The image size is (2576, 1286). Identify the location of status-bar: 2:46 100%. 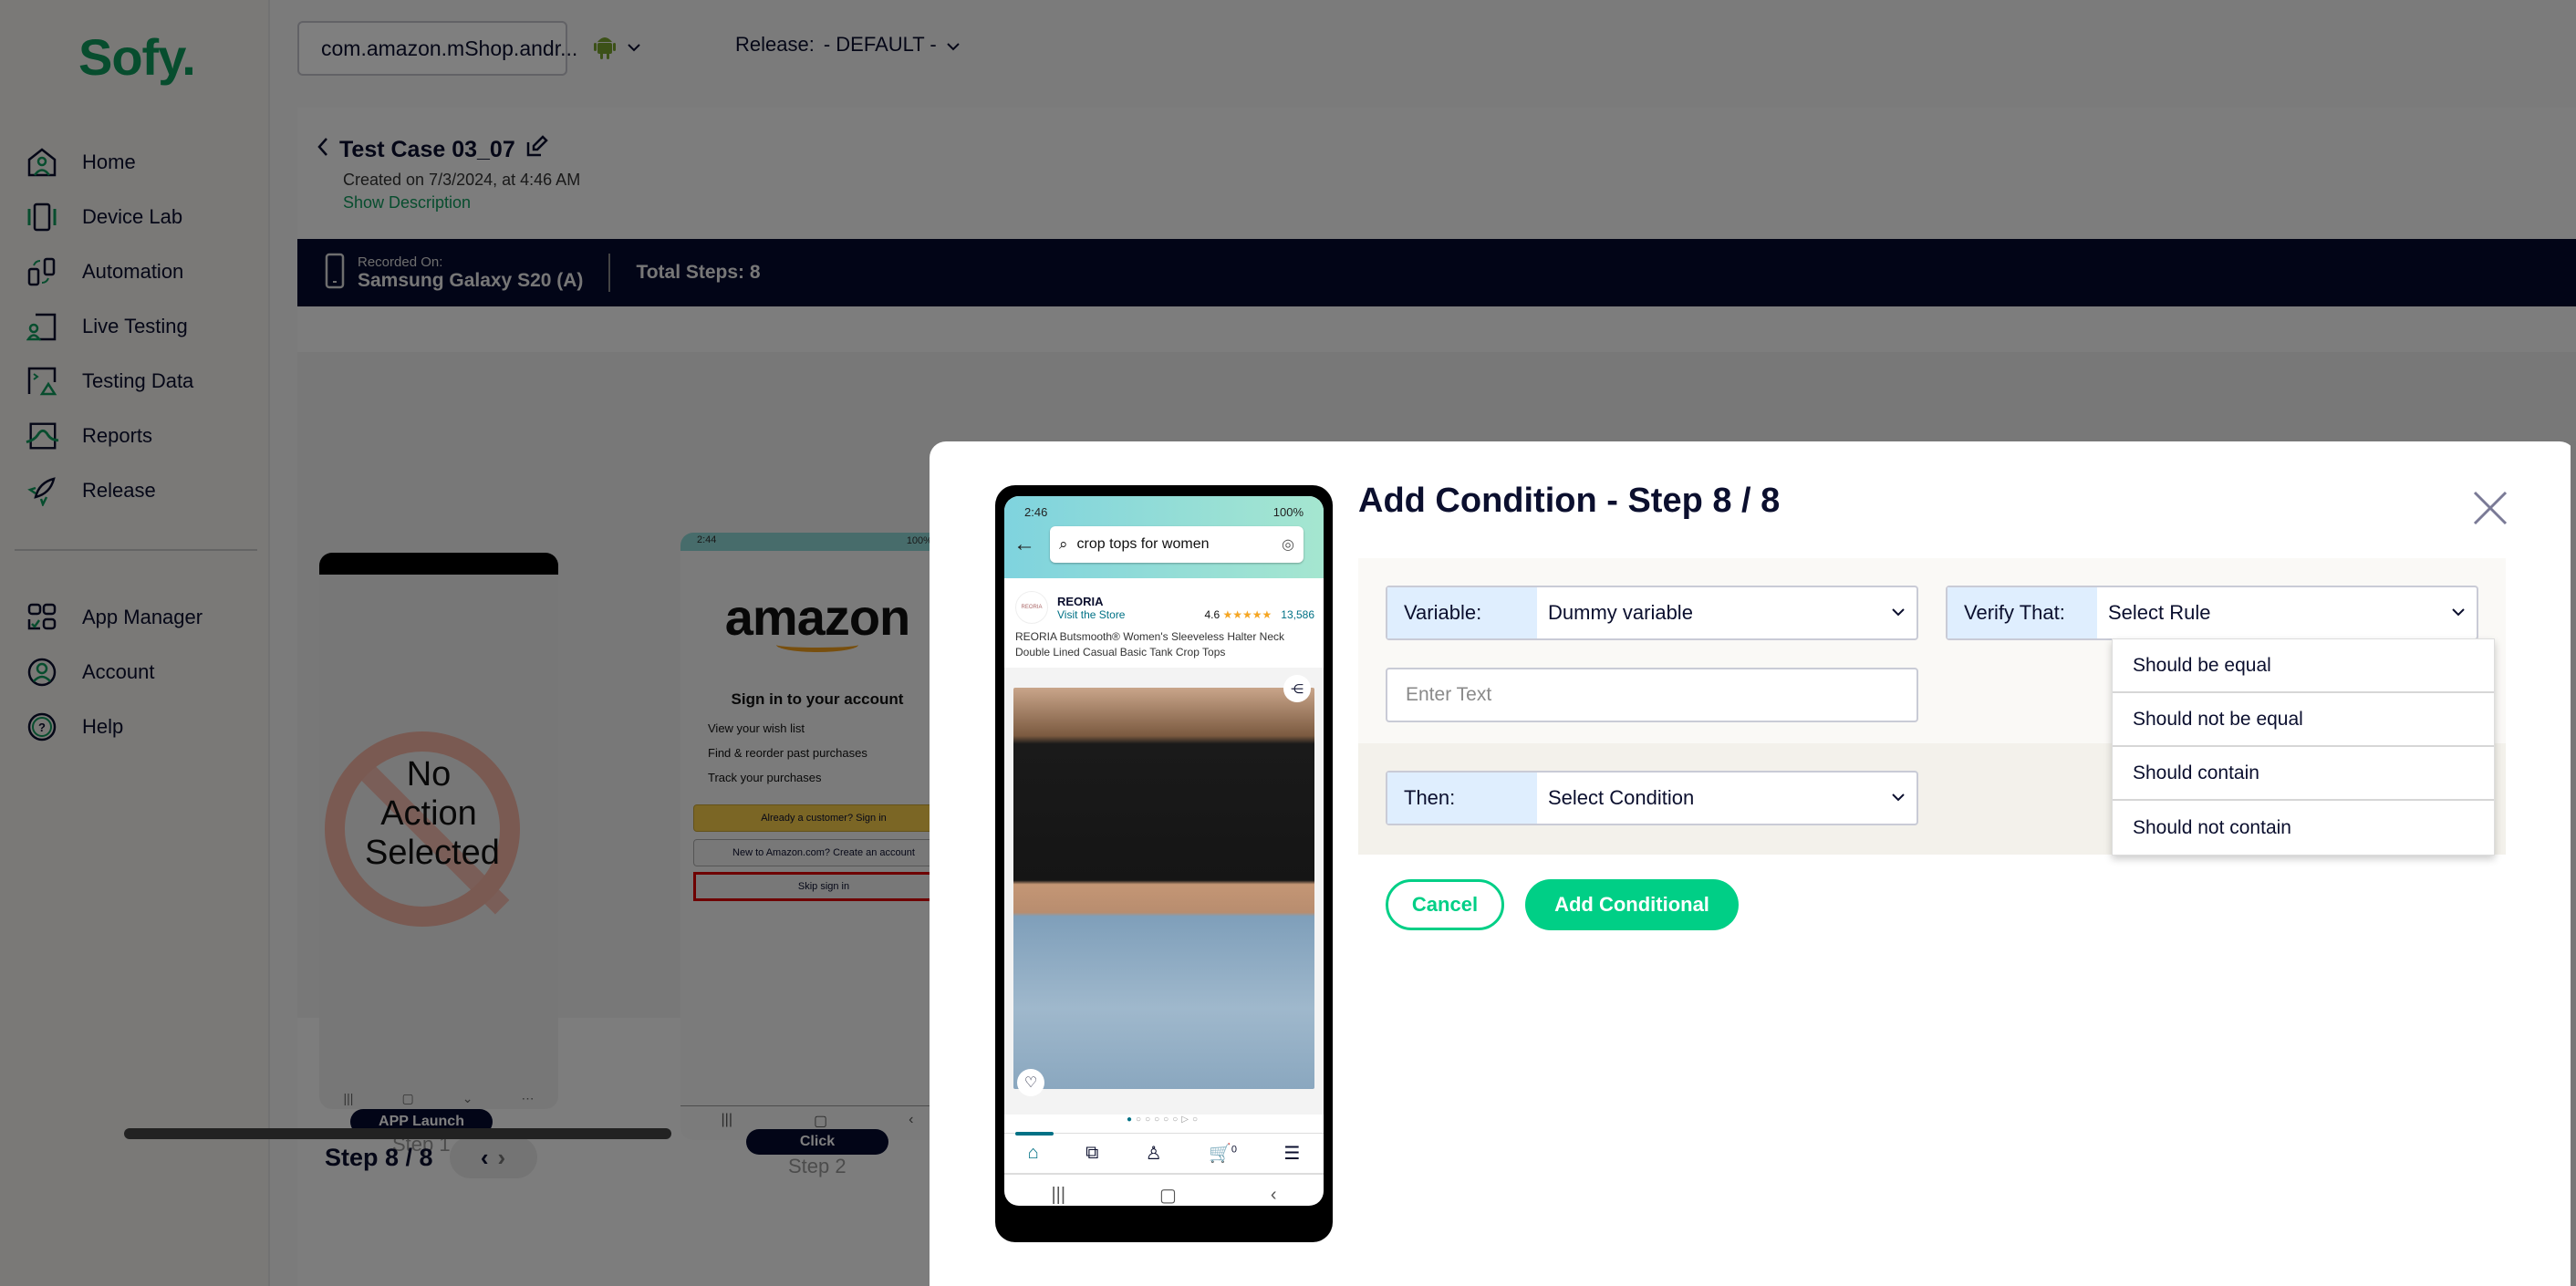
(1164, 512).